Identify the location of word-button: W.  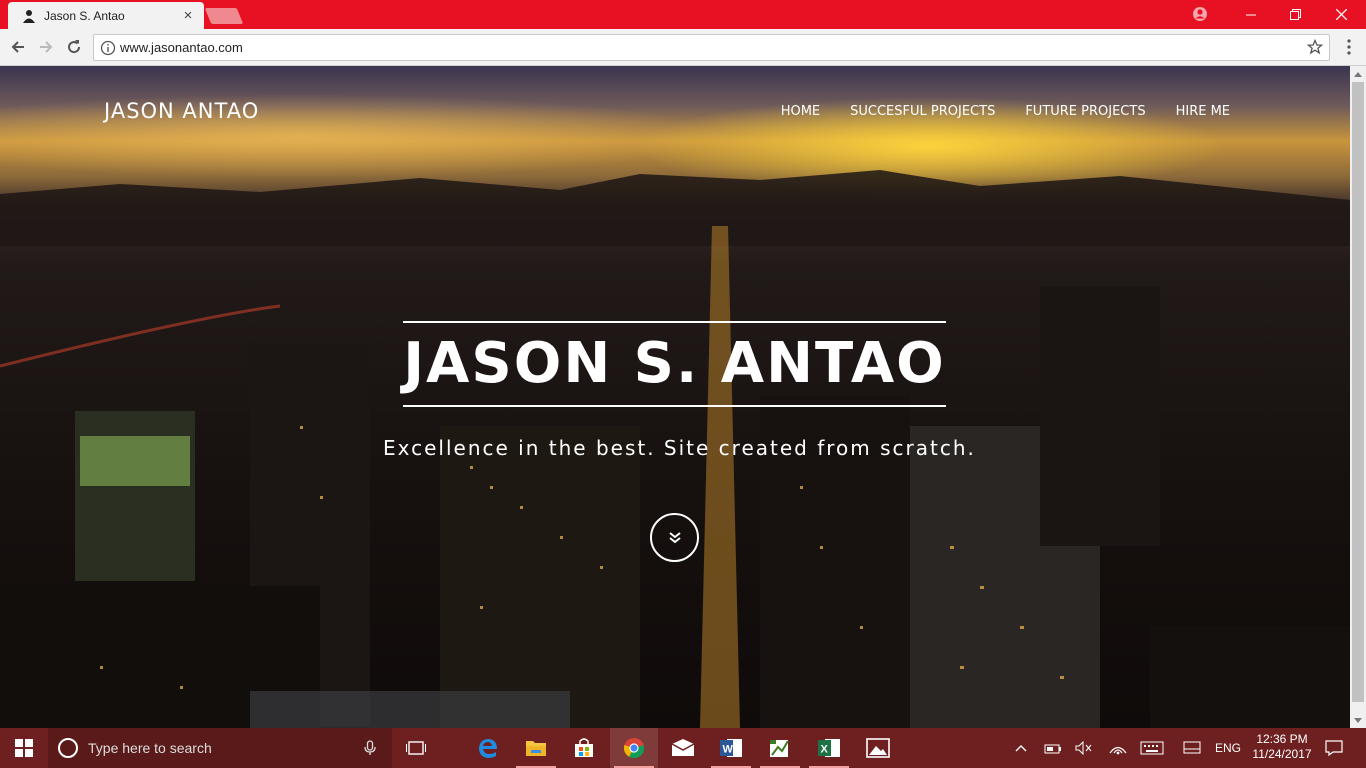
(731, 748).